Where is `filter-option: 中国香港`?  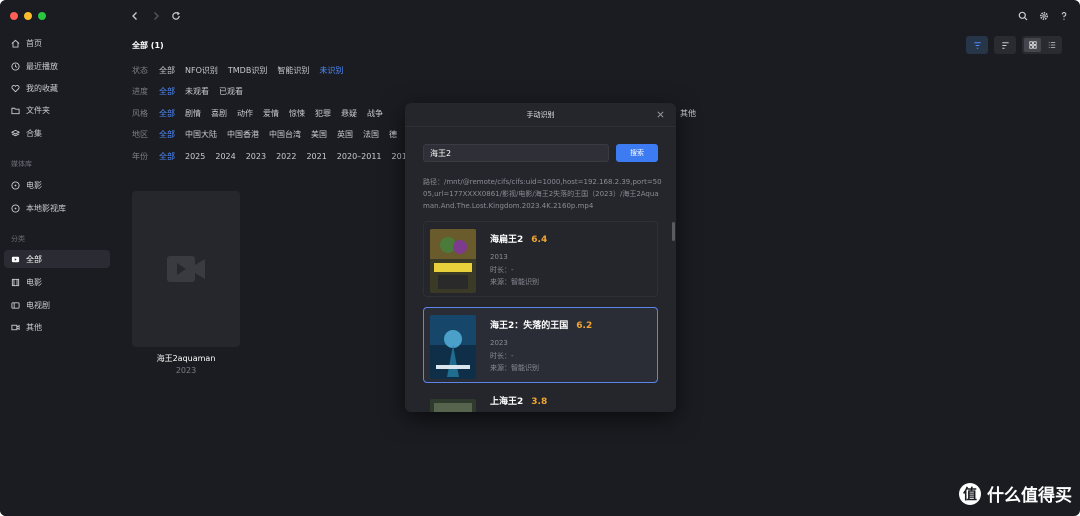 filter-option: 中国香港 is located at coordinates (243, 134).